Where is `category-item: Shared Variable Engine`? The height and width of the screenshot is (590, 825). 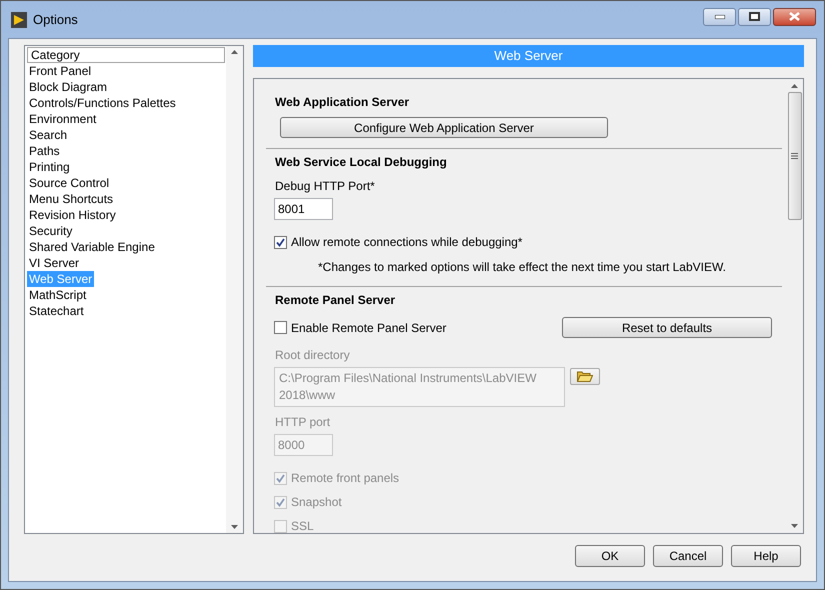 category-item: Shared Variable Engine is located at coordinates (92, 247).